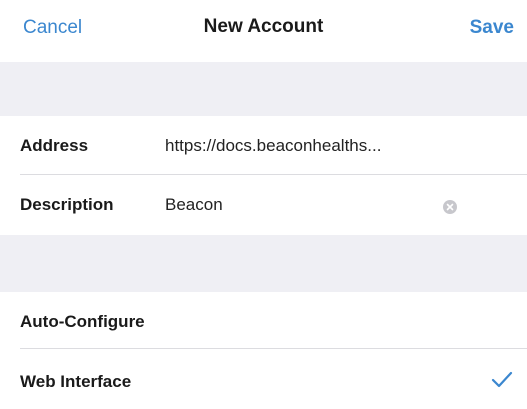  What do you see at coordinates (54, 145) in the screenshot?
I see `address-label: Address` at bounding box center [54, 145].